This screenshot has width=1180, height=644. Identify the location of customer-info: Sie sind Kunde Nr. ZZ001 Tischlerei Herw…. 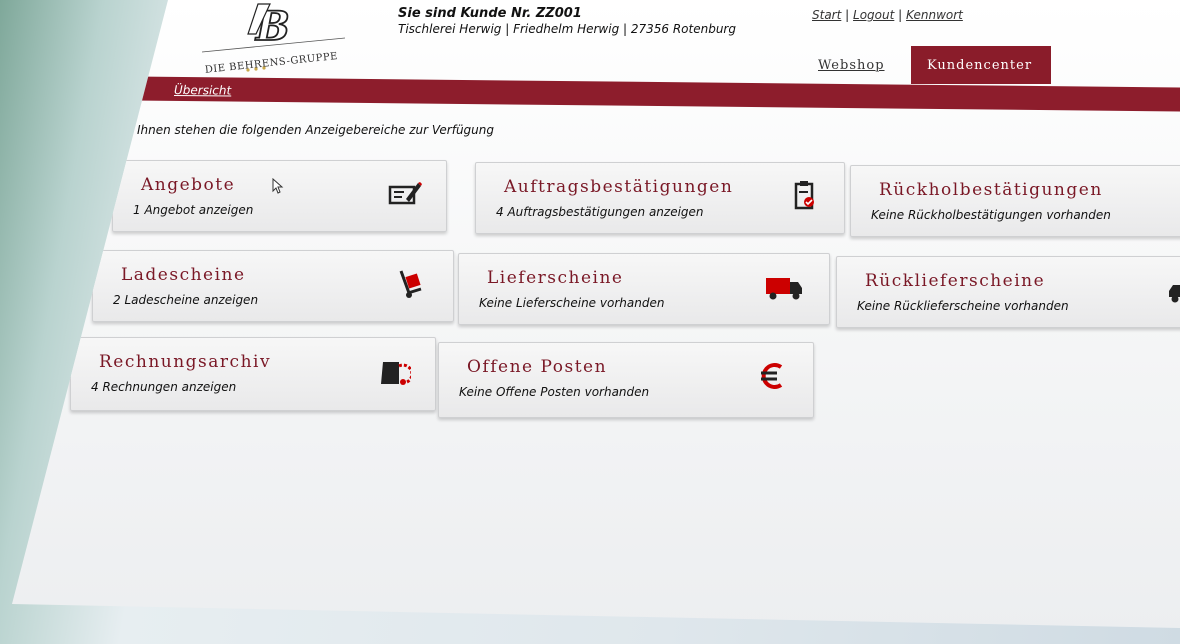
(567, 21).